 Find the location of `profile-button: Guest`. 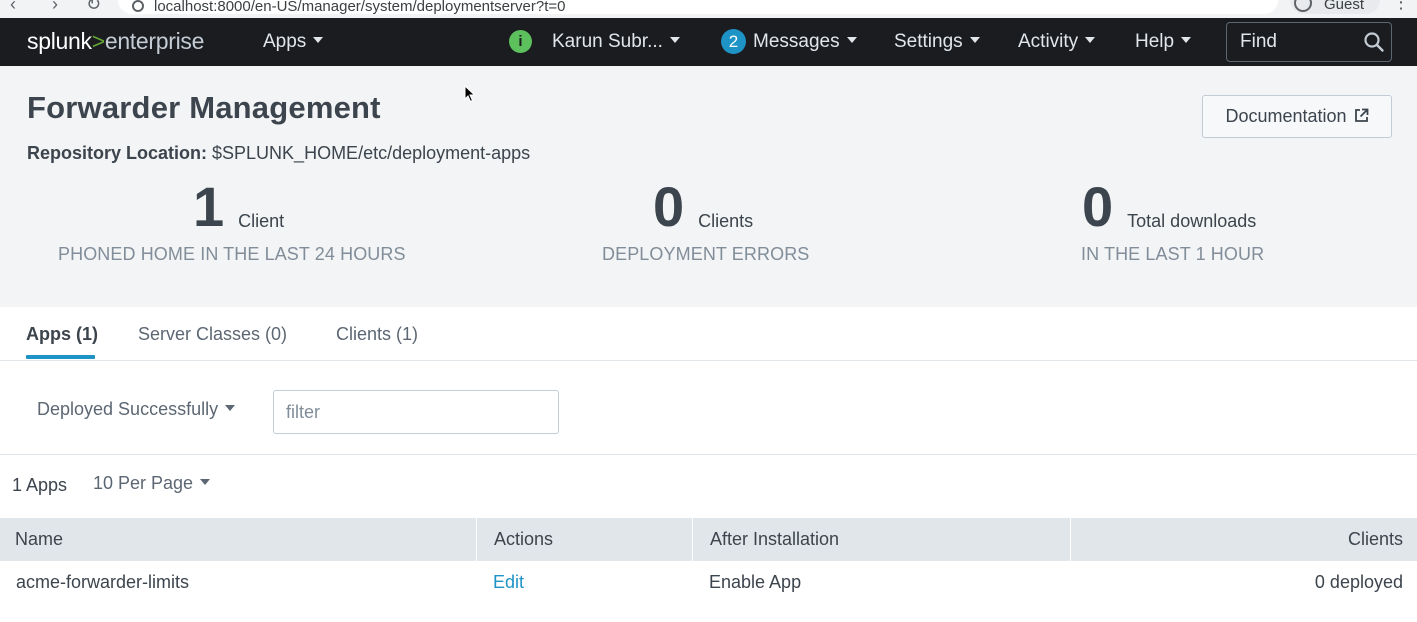

profile-button: Guest is located at coordinates (1335, 7).